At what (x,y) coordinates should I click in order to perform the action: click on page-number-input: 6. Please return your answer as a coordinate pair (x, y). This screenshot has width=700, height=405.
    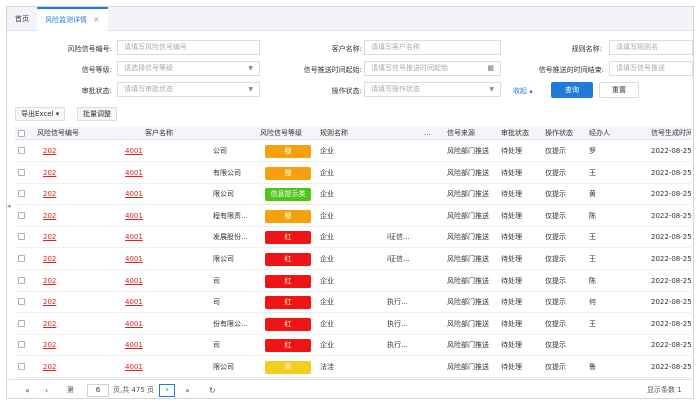
    Looking at the image, I should click on (98, 390).